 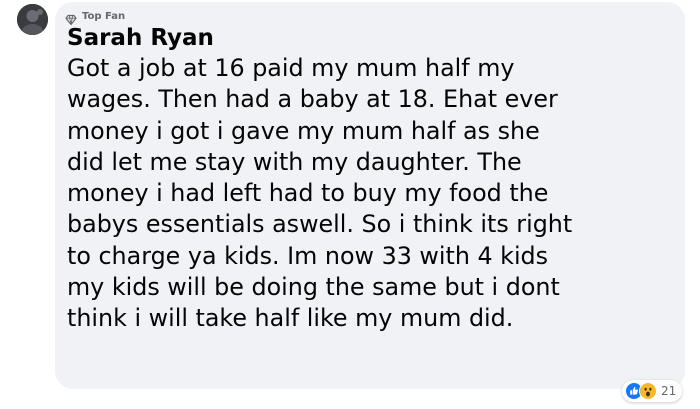 I want to click on comment-line: money i had left had to buy my food the, so click(x=308, y=193).